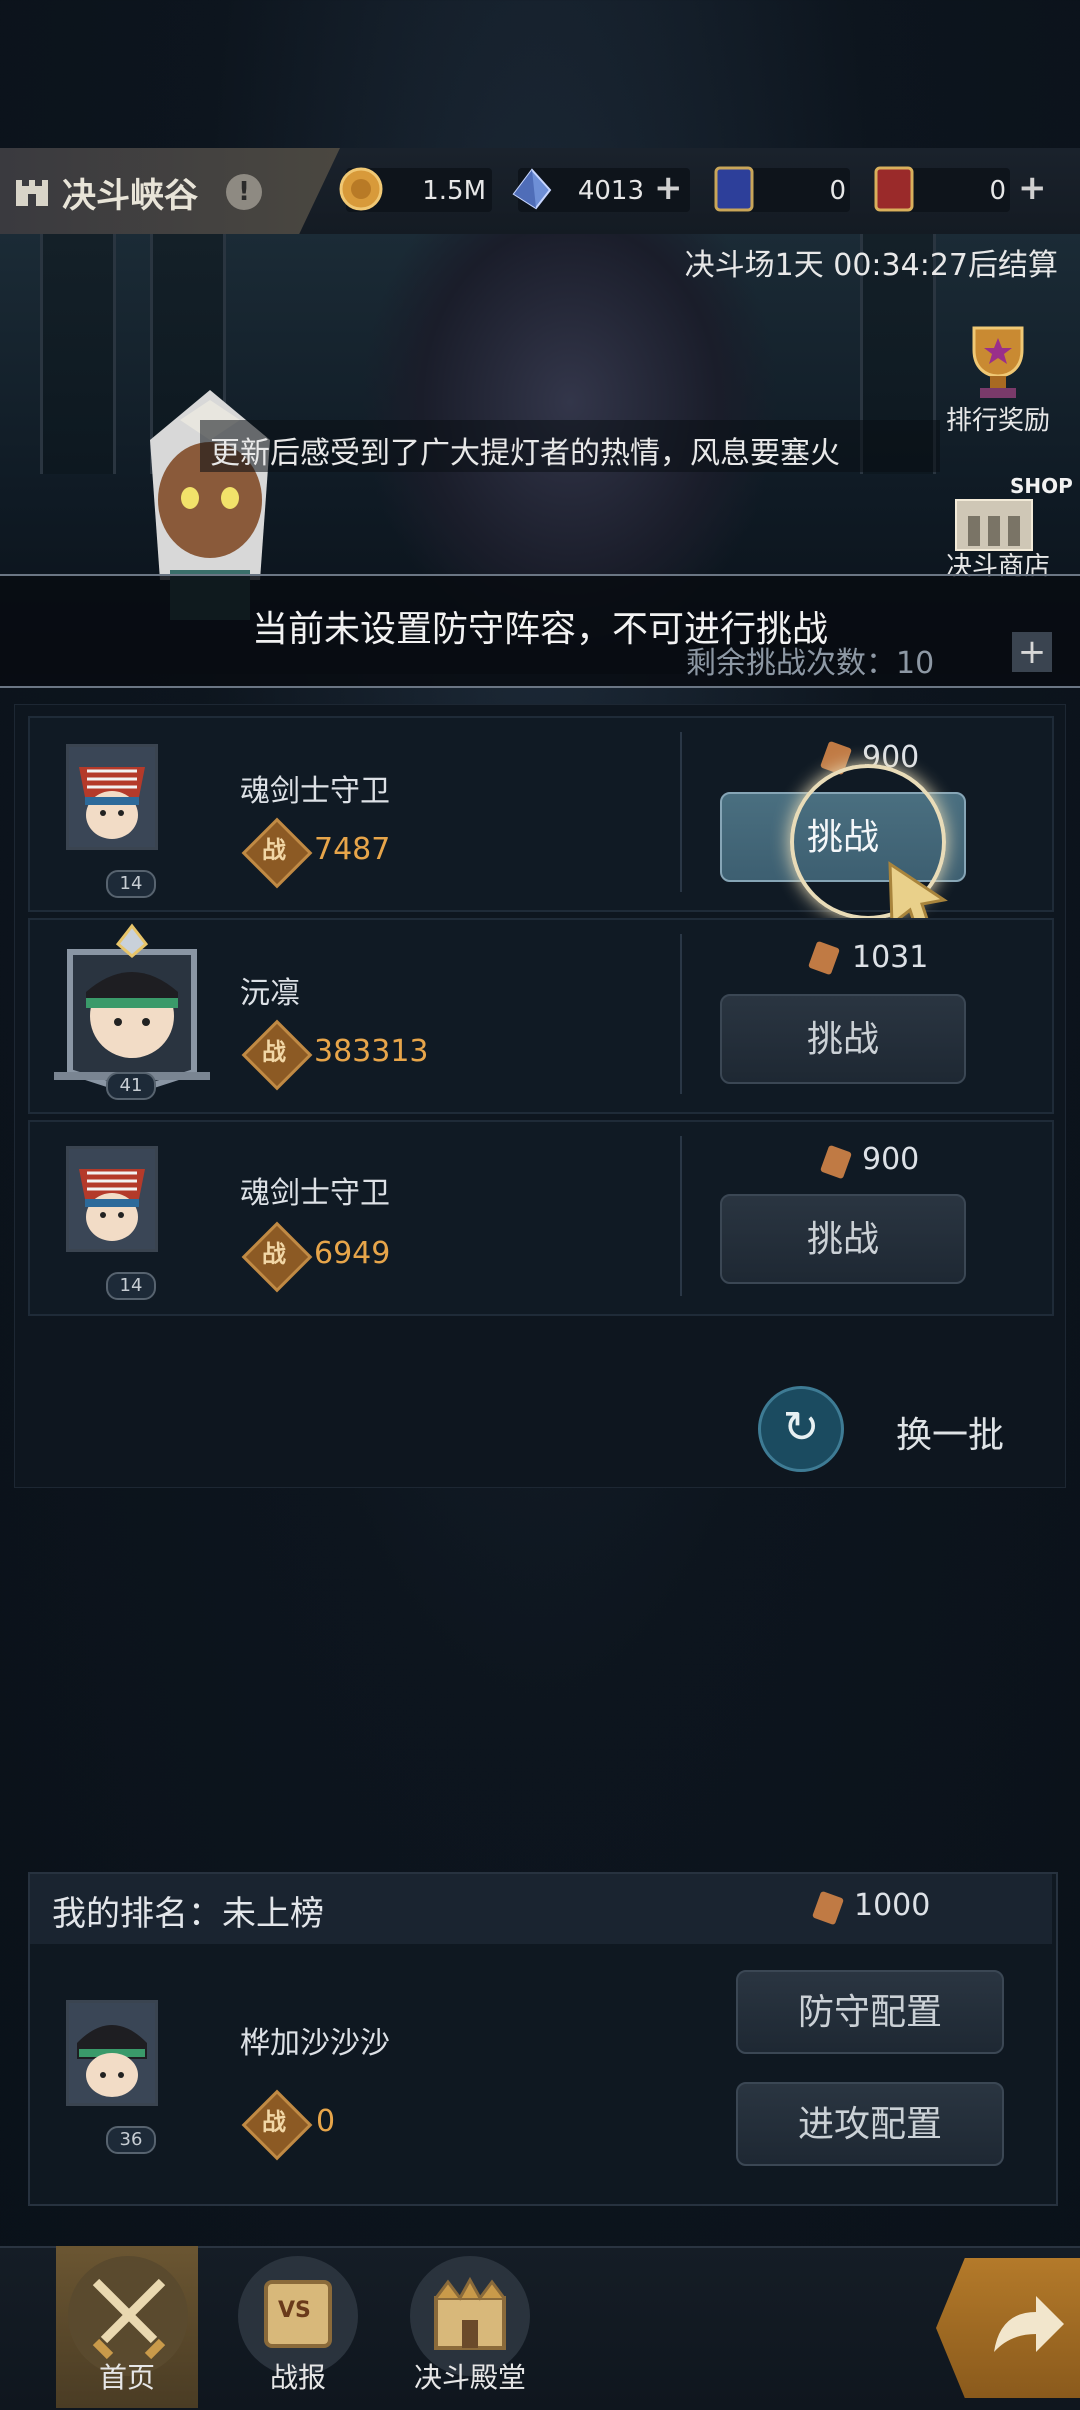  Describe the element at coordinates (997, 191) in the screenshot. I see `ticket-b-value: 0` at that location.